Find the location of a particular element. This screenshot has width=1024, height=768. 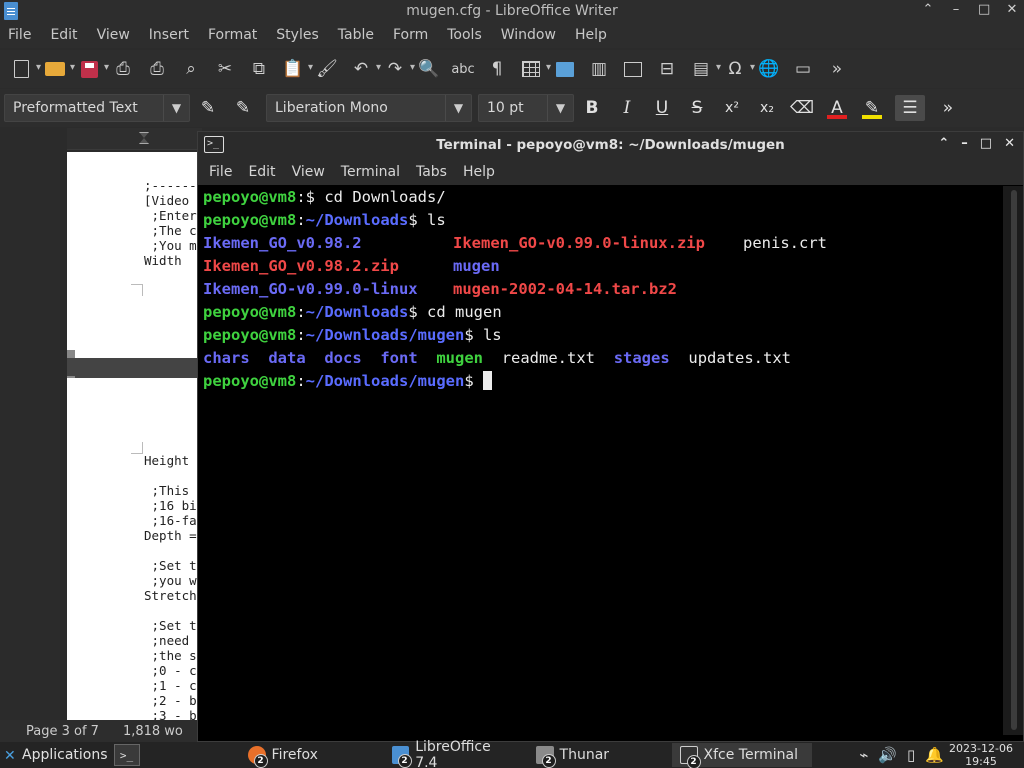

insert-table-button is located at coordinates (534, 69).